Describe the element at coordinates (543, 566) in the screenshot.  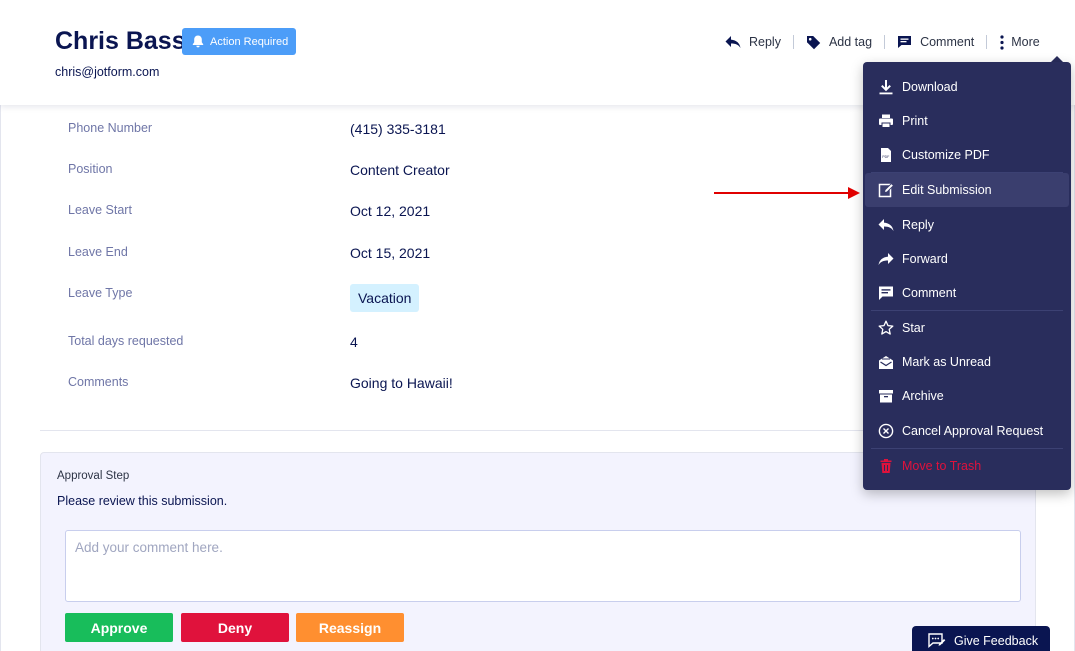
I see `approval-comment-input` at that location.